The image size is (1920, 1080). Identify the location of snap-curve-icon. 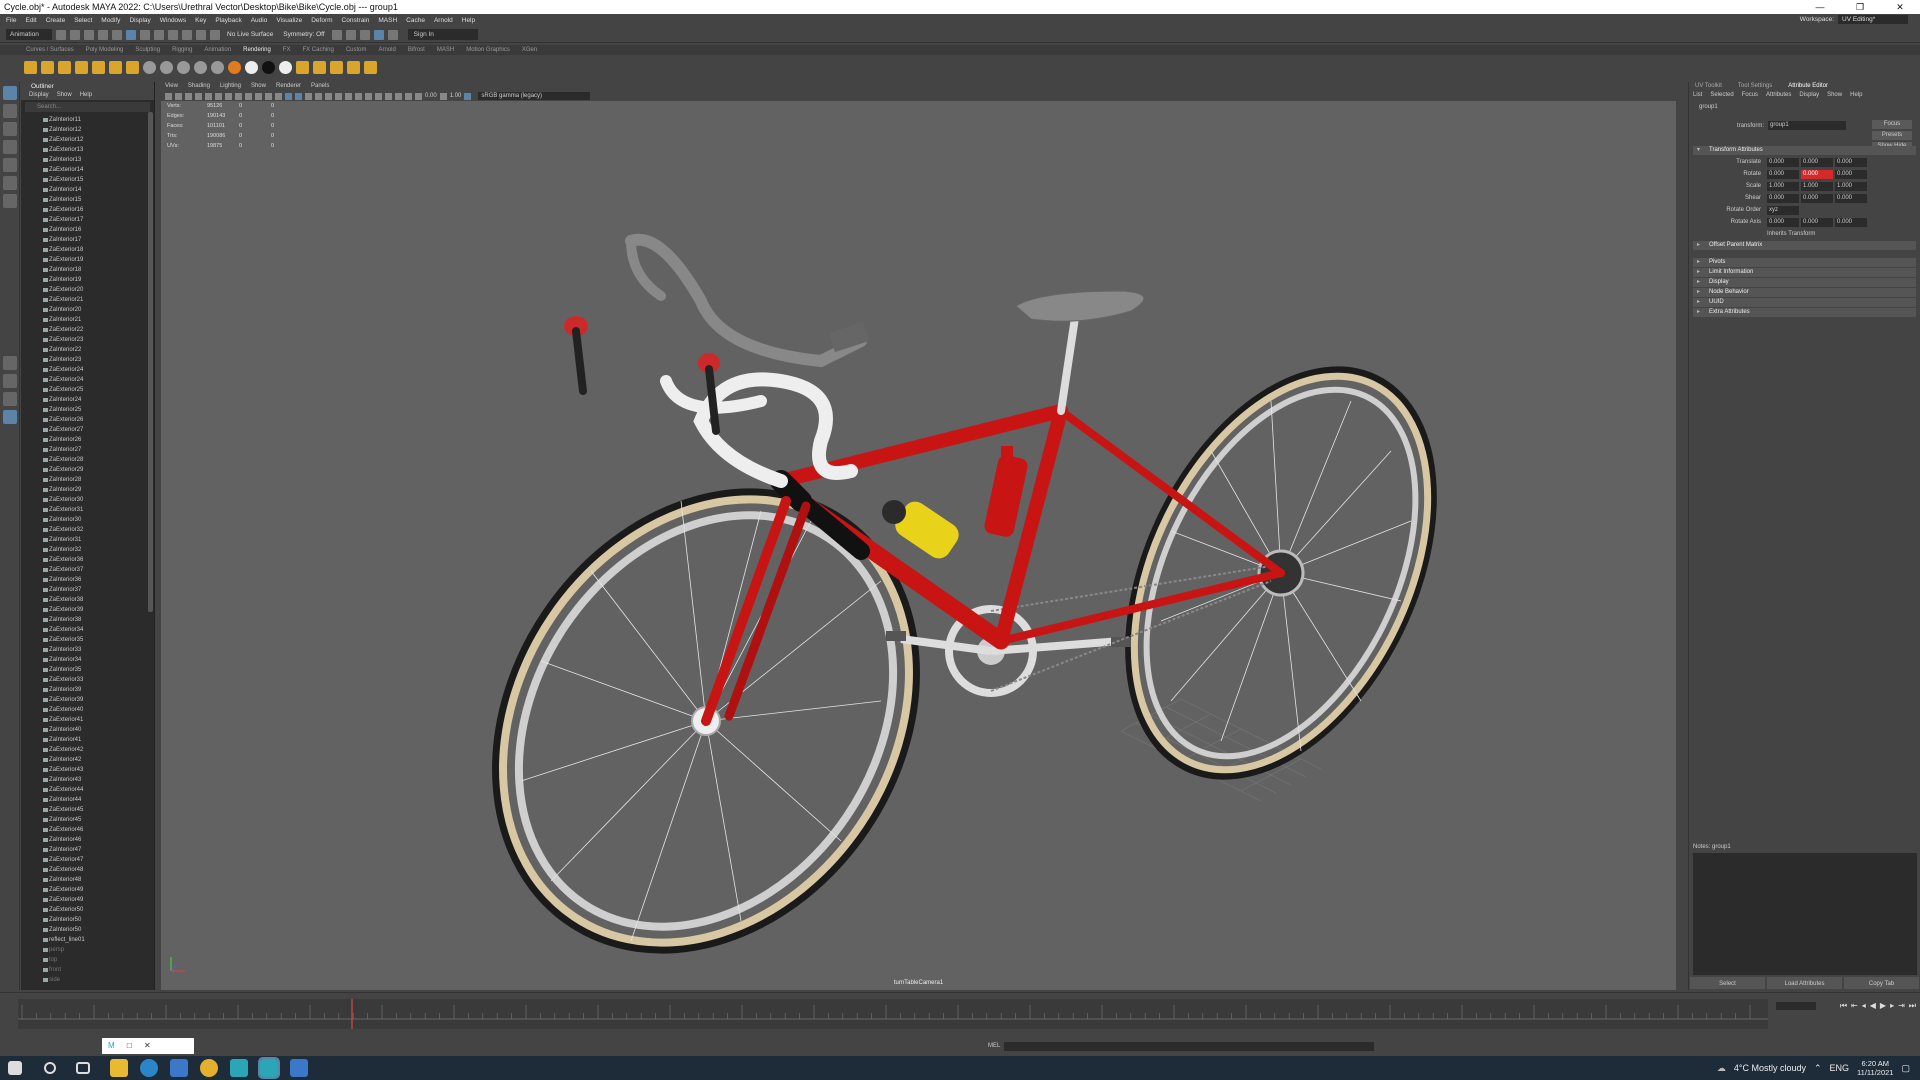
(187, 34).